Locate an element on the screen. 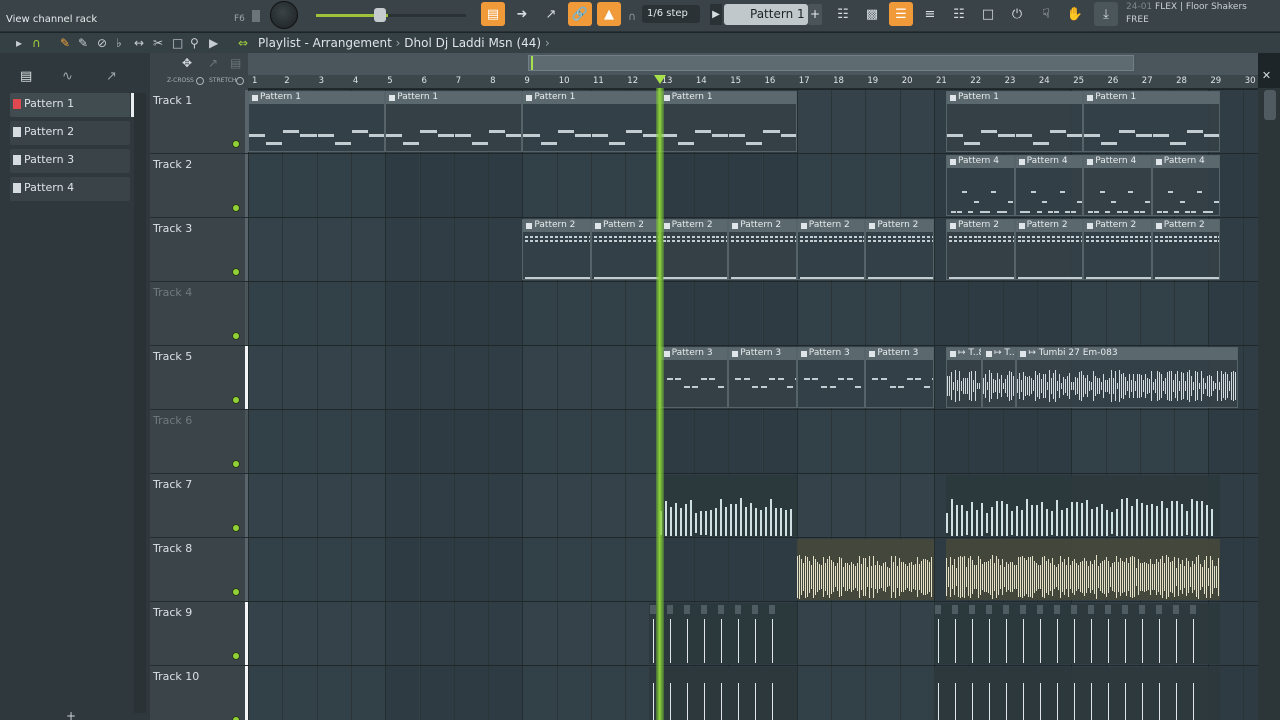  pattern-item: Pattern 2 is located at coordinates (70, 133).